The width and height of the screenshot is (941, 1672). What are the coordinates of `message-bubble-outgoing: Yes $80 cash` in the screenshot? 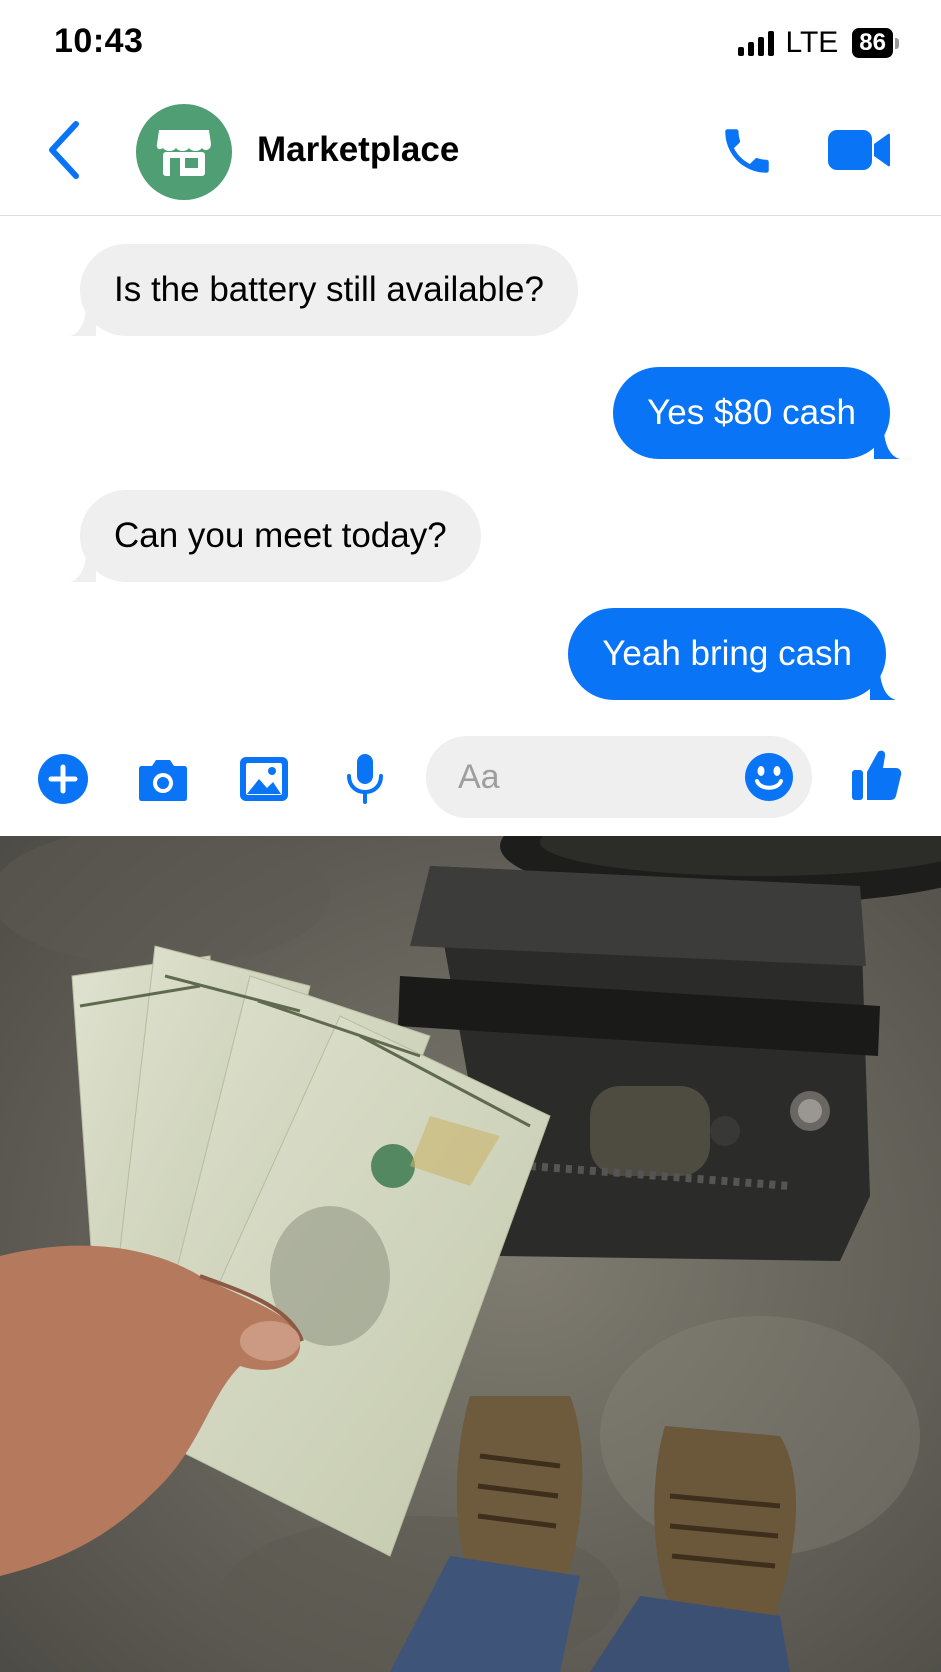 It's located at (756, 413).